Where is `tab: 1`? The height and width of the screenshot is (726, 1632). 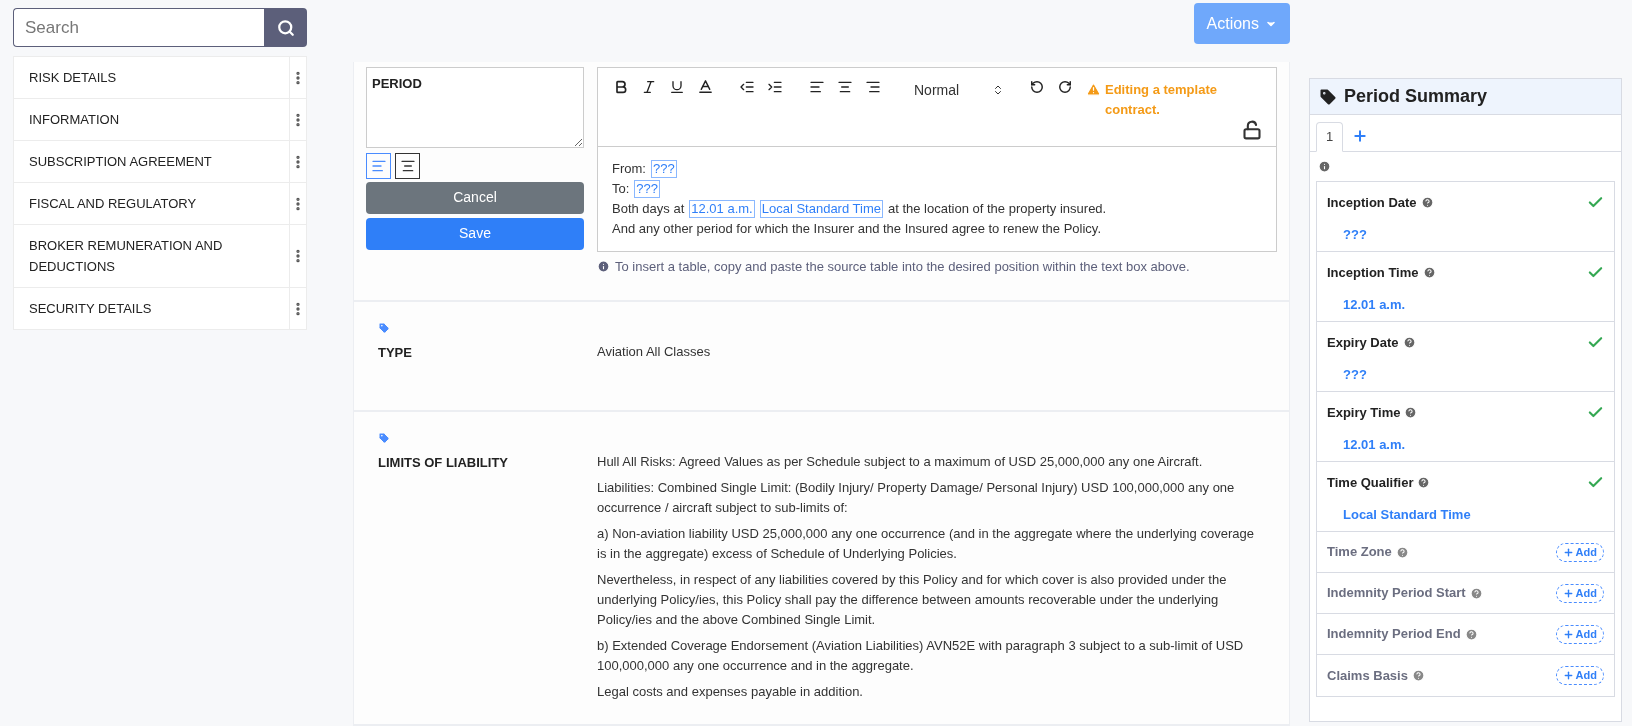
tab: 1 is located at coordinates (1330, 137).